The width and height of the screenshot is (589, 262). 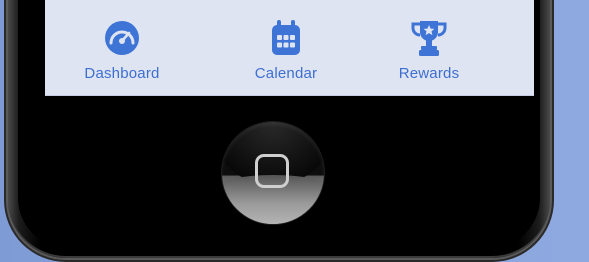 I want to click on tab-calendar: Calendar, so click(x=286, y=50).